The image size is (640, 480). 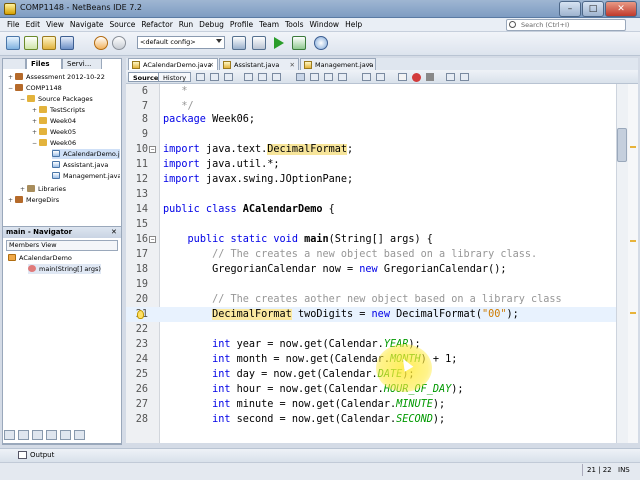 I want to click on toggle-highlight-icon, so click(x=276, y=77).